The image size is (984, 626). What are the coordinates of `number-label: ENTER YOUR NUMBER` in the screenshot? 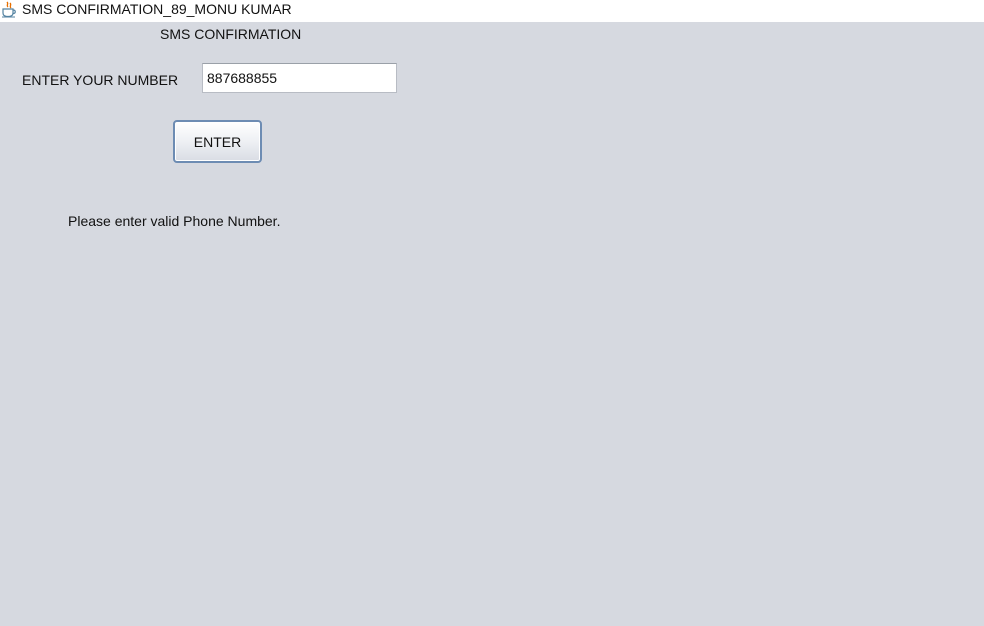 It's located at (100, 80).